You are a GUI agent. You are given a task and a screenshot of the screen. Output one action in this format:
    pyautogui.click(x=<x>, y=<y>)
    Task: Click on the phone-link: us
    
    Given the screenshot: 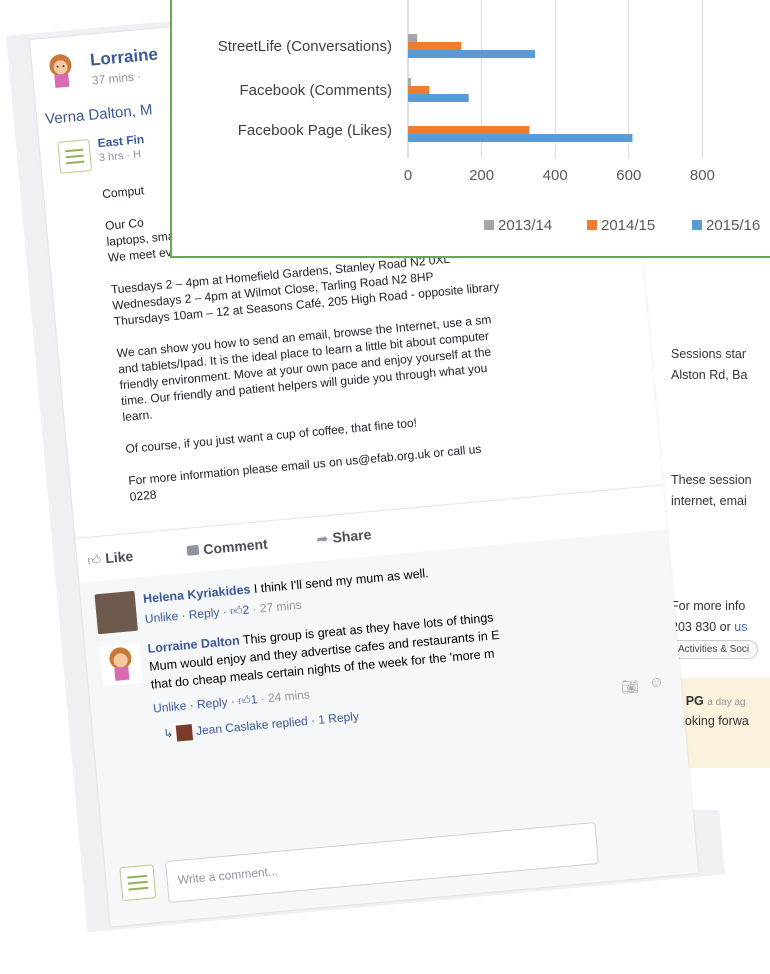 What is the action you would take?
    pyautogui.click(x=740, y=627)
    